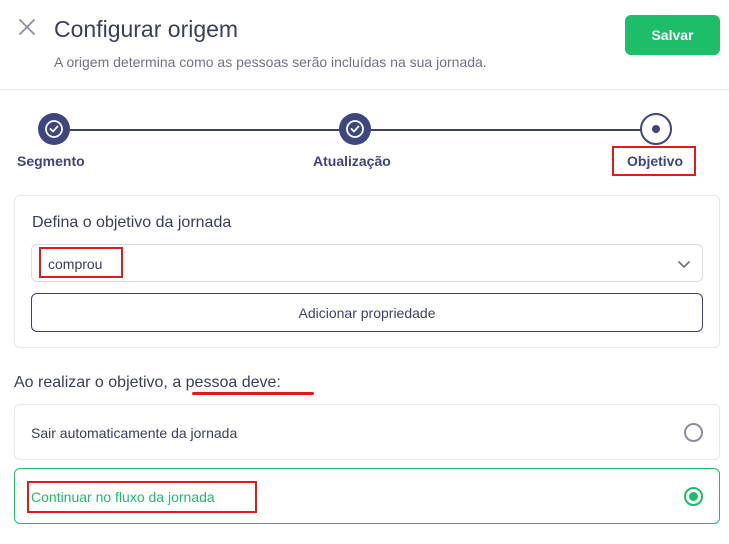  I want to click on outcome-question-emphasis: a pessoa deve:, so click(226, 382).